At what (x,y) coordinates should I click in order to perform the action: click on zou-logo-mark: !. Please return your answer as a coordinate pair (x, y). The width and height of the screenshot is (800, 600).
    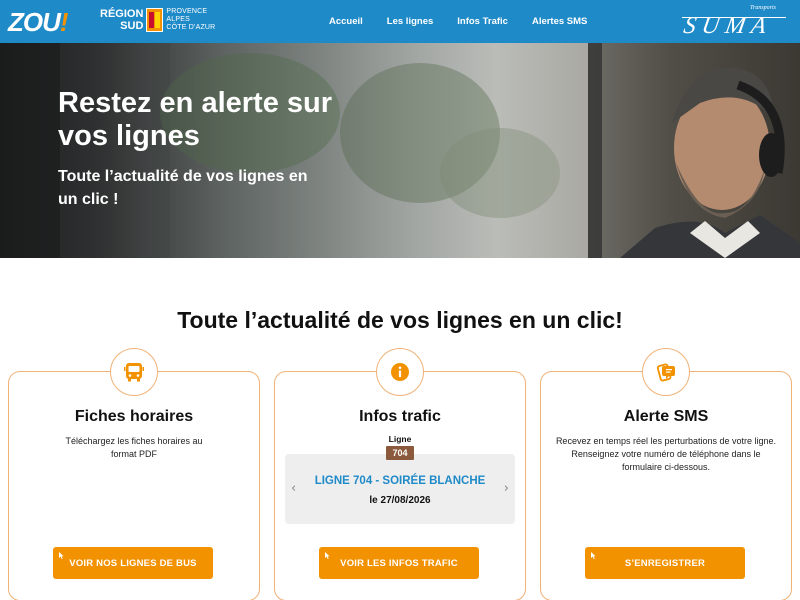
    Looking at the image, I should click on (64, 22).